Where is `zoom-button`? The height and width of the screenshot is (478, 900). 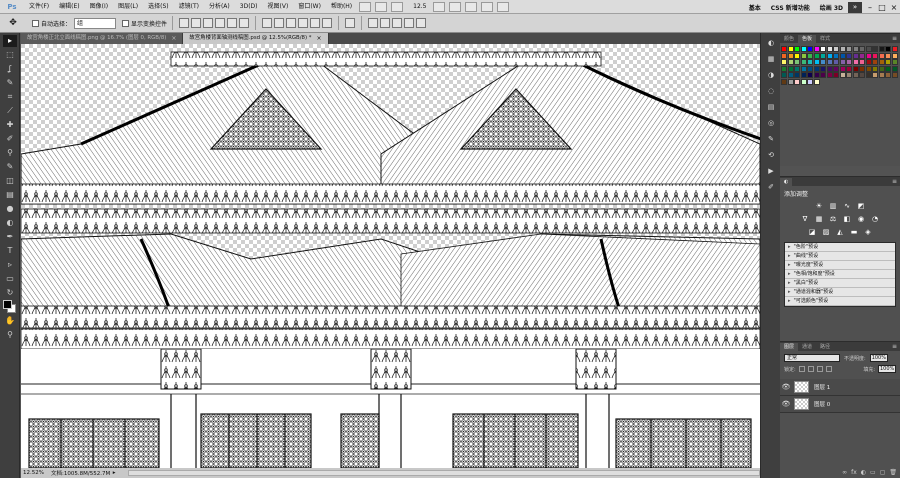 zoom-button is located at coordinates (454, 6).